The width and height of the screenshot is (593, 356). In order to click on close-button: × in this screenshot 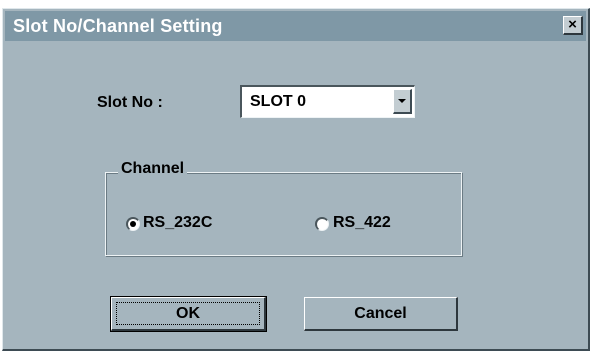, I will do `click(573, 25)`.